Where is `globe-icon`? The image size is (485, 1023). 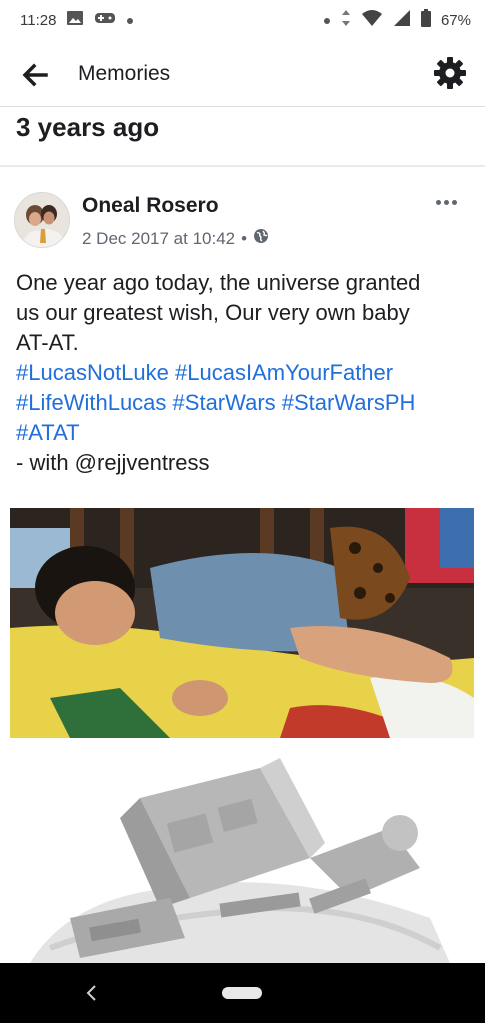
globe-icon is located at coordinates (261, 238).